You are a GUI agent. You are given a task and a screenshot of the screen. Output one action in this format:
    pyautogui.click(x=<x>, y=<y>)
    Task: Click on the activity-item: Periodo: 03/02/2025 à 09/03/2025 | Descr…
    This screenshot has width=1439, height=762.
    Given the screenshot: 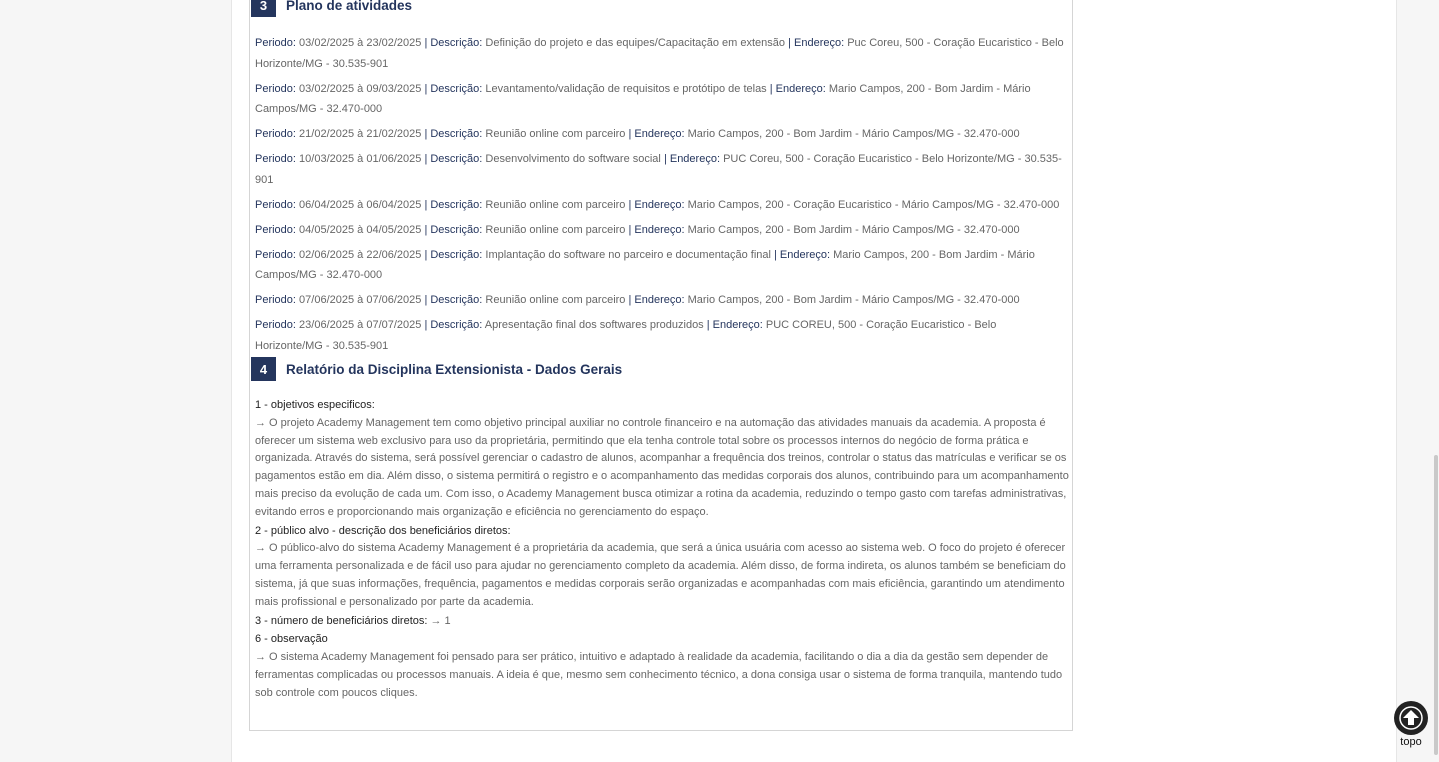 What is the action you would take?
    pyautogui.click(x=643, y=99)
    